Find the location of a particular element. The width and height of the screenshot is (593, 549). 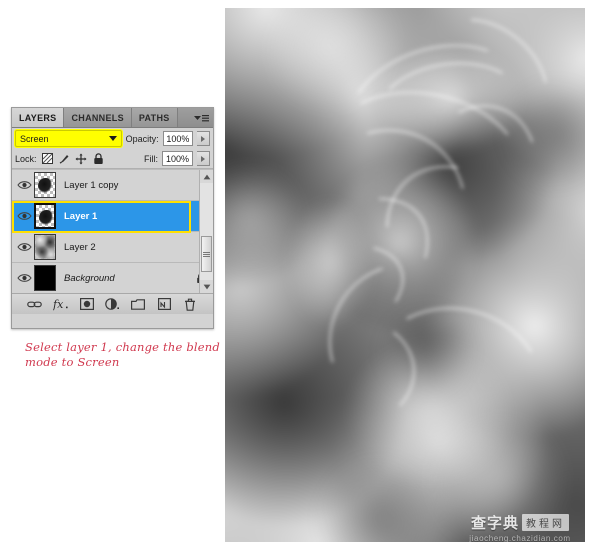

watermark-badge: 教程网 is located at coordinates (545, 522).